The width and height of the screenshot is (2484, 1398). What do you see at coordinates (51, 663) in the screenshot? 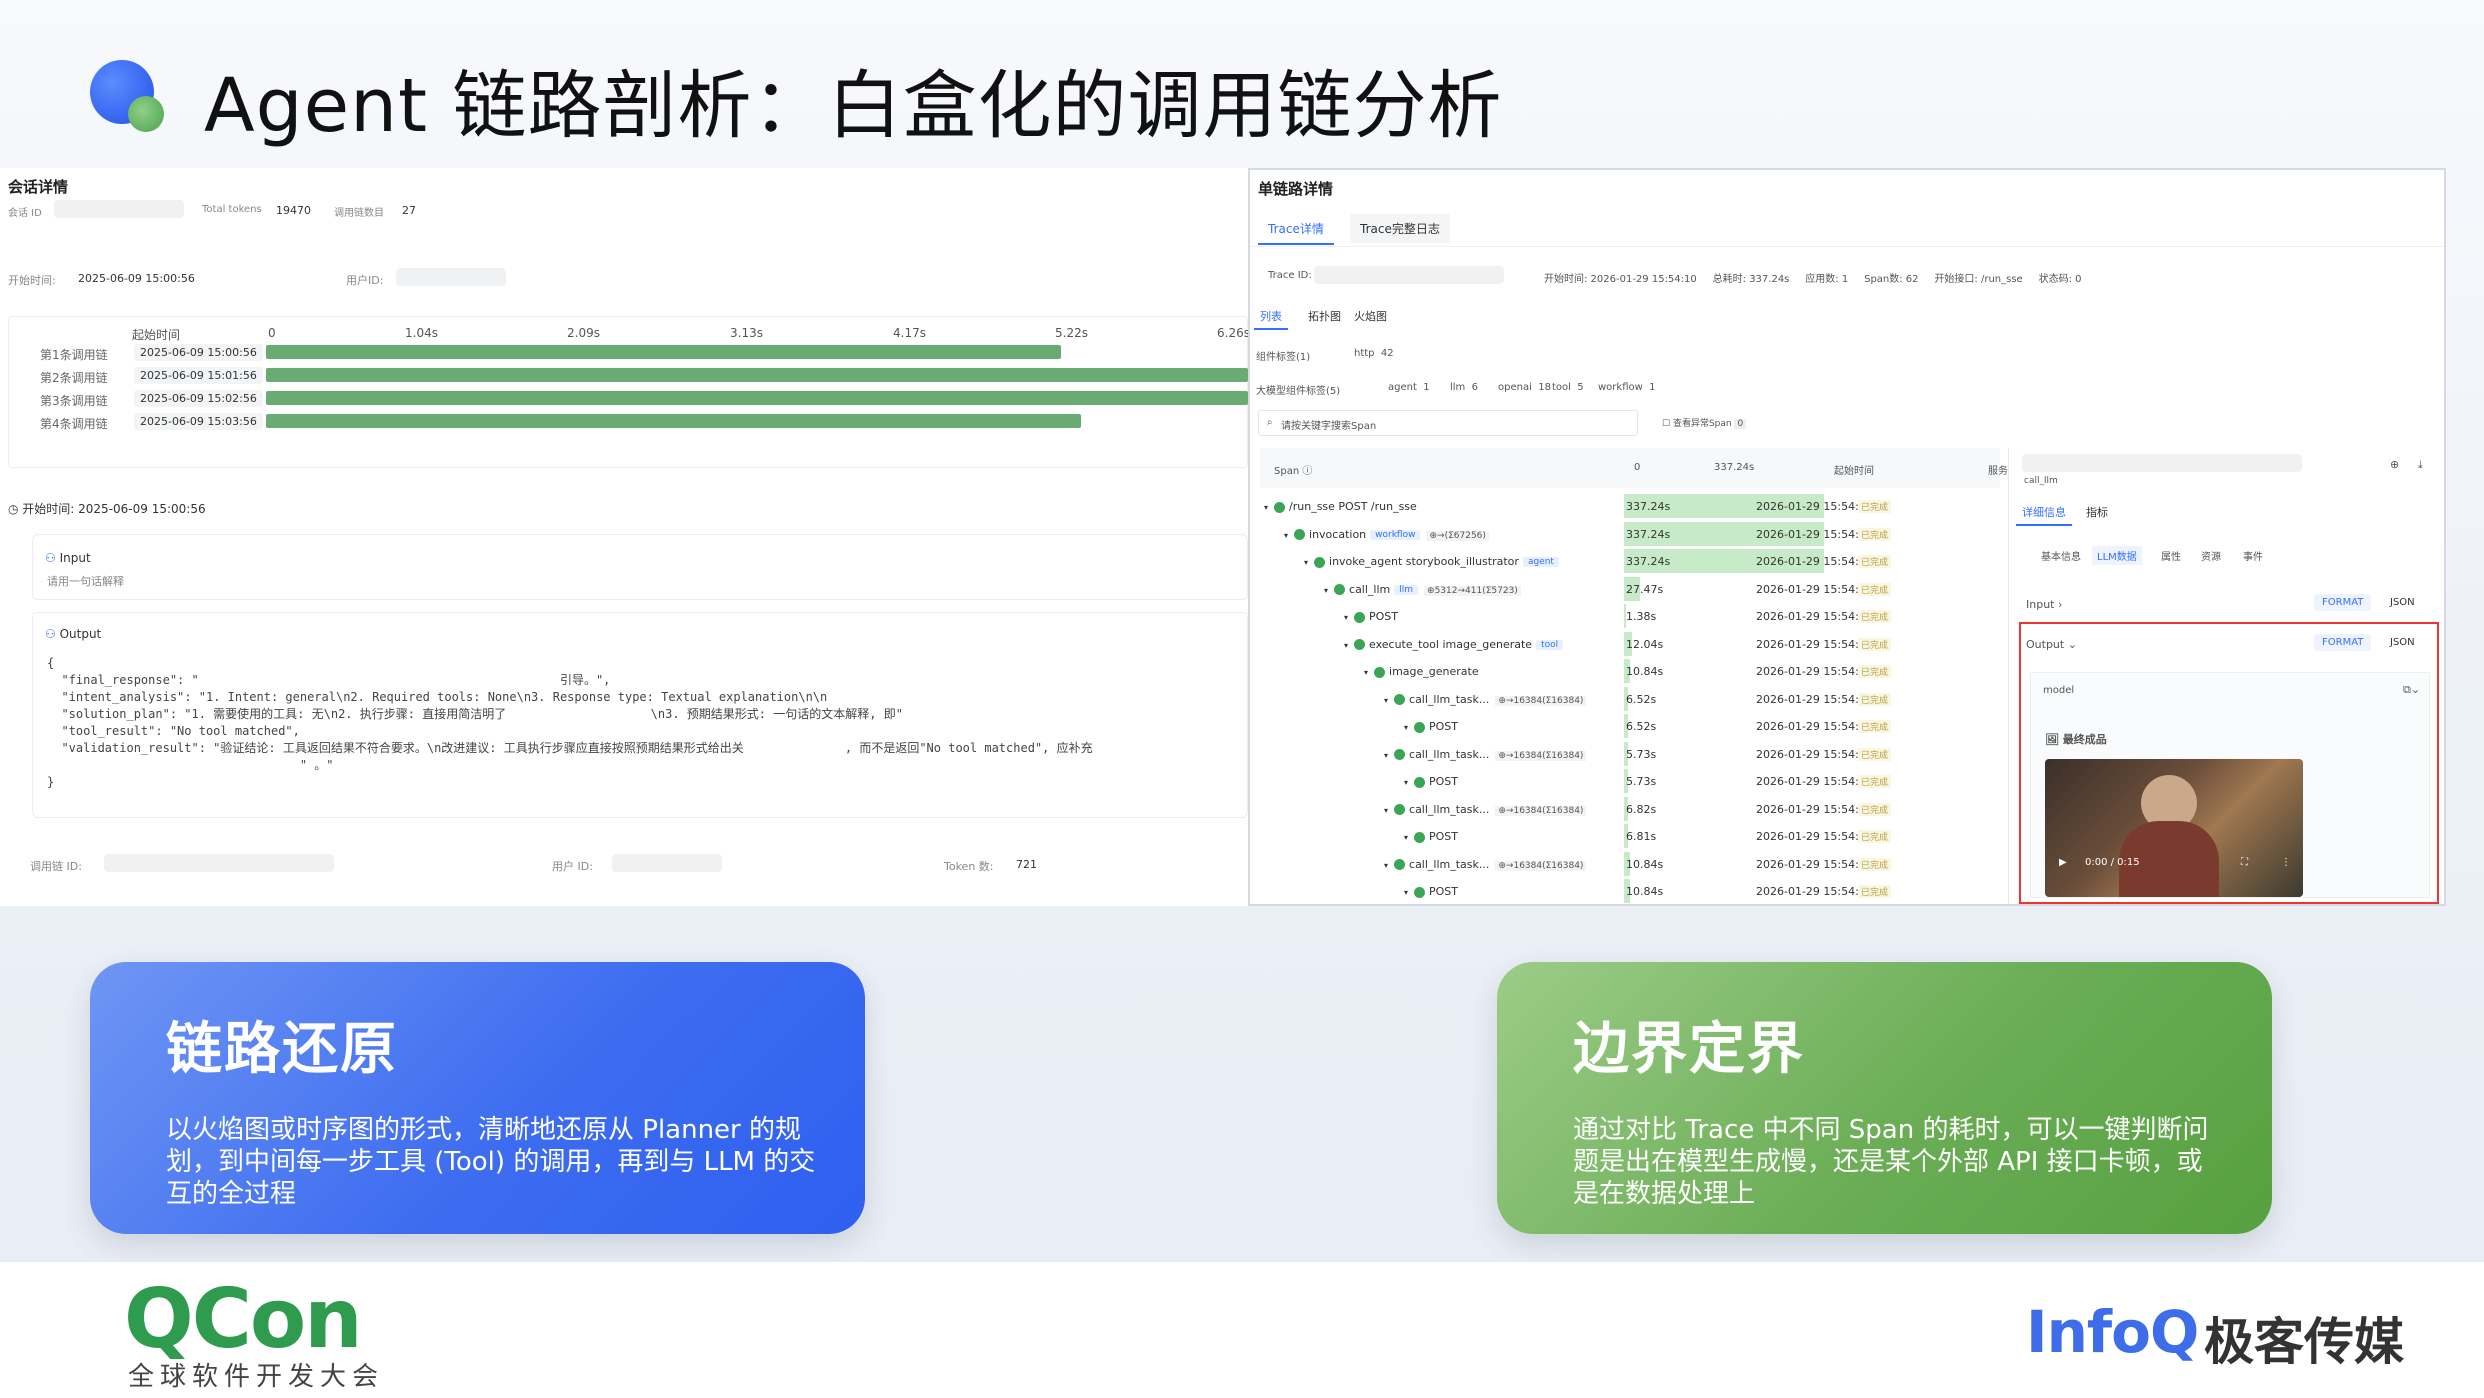
I see `output-line: {` at bounding box center [51, 663].